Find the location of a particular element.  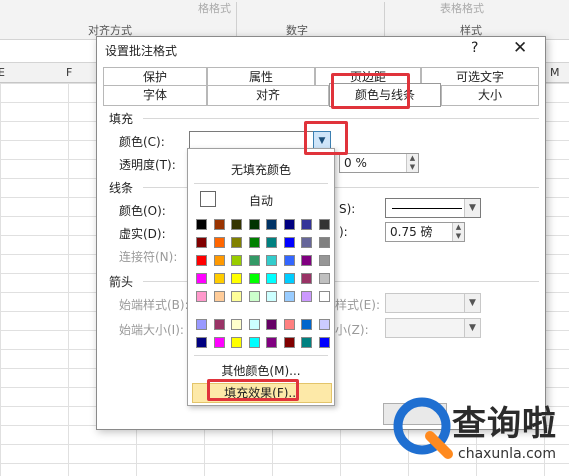

automatic-option: 自动 is located at coordinates (261, 200).